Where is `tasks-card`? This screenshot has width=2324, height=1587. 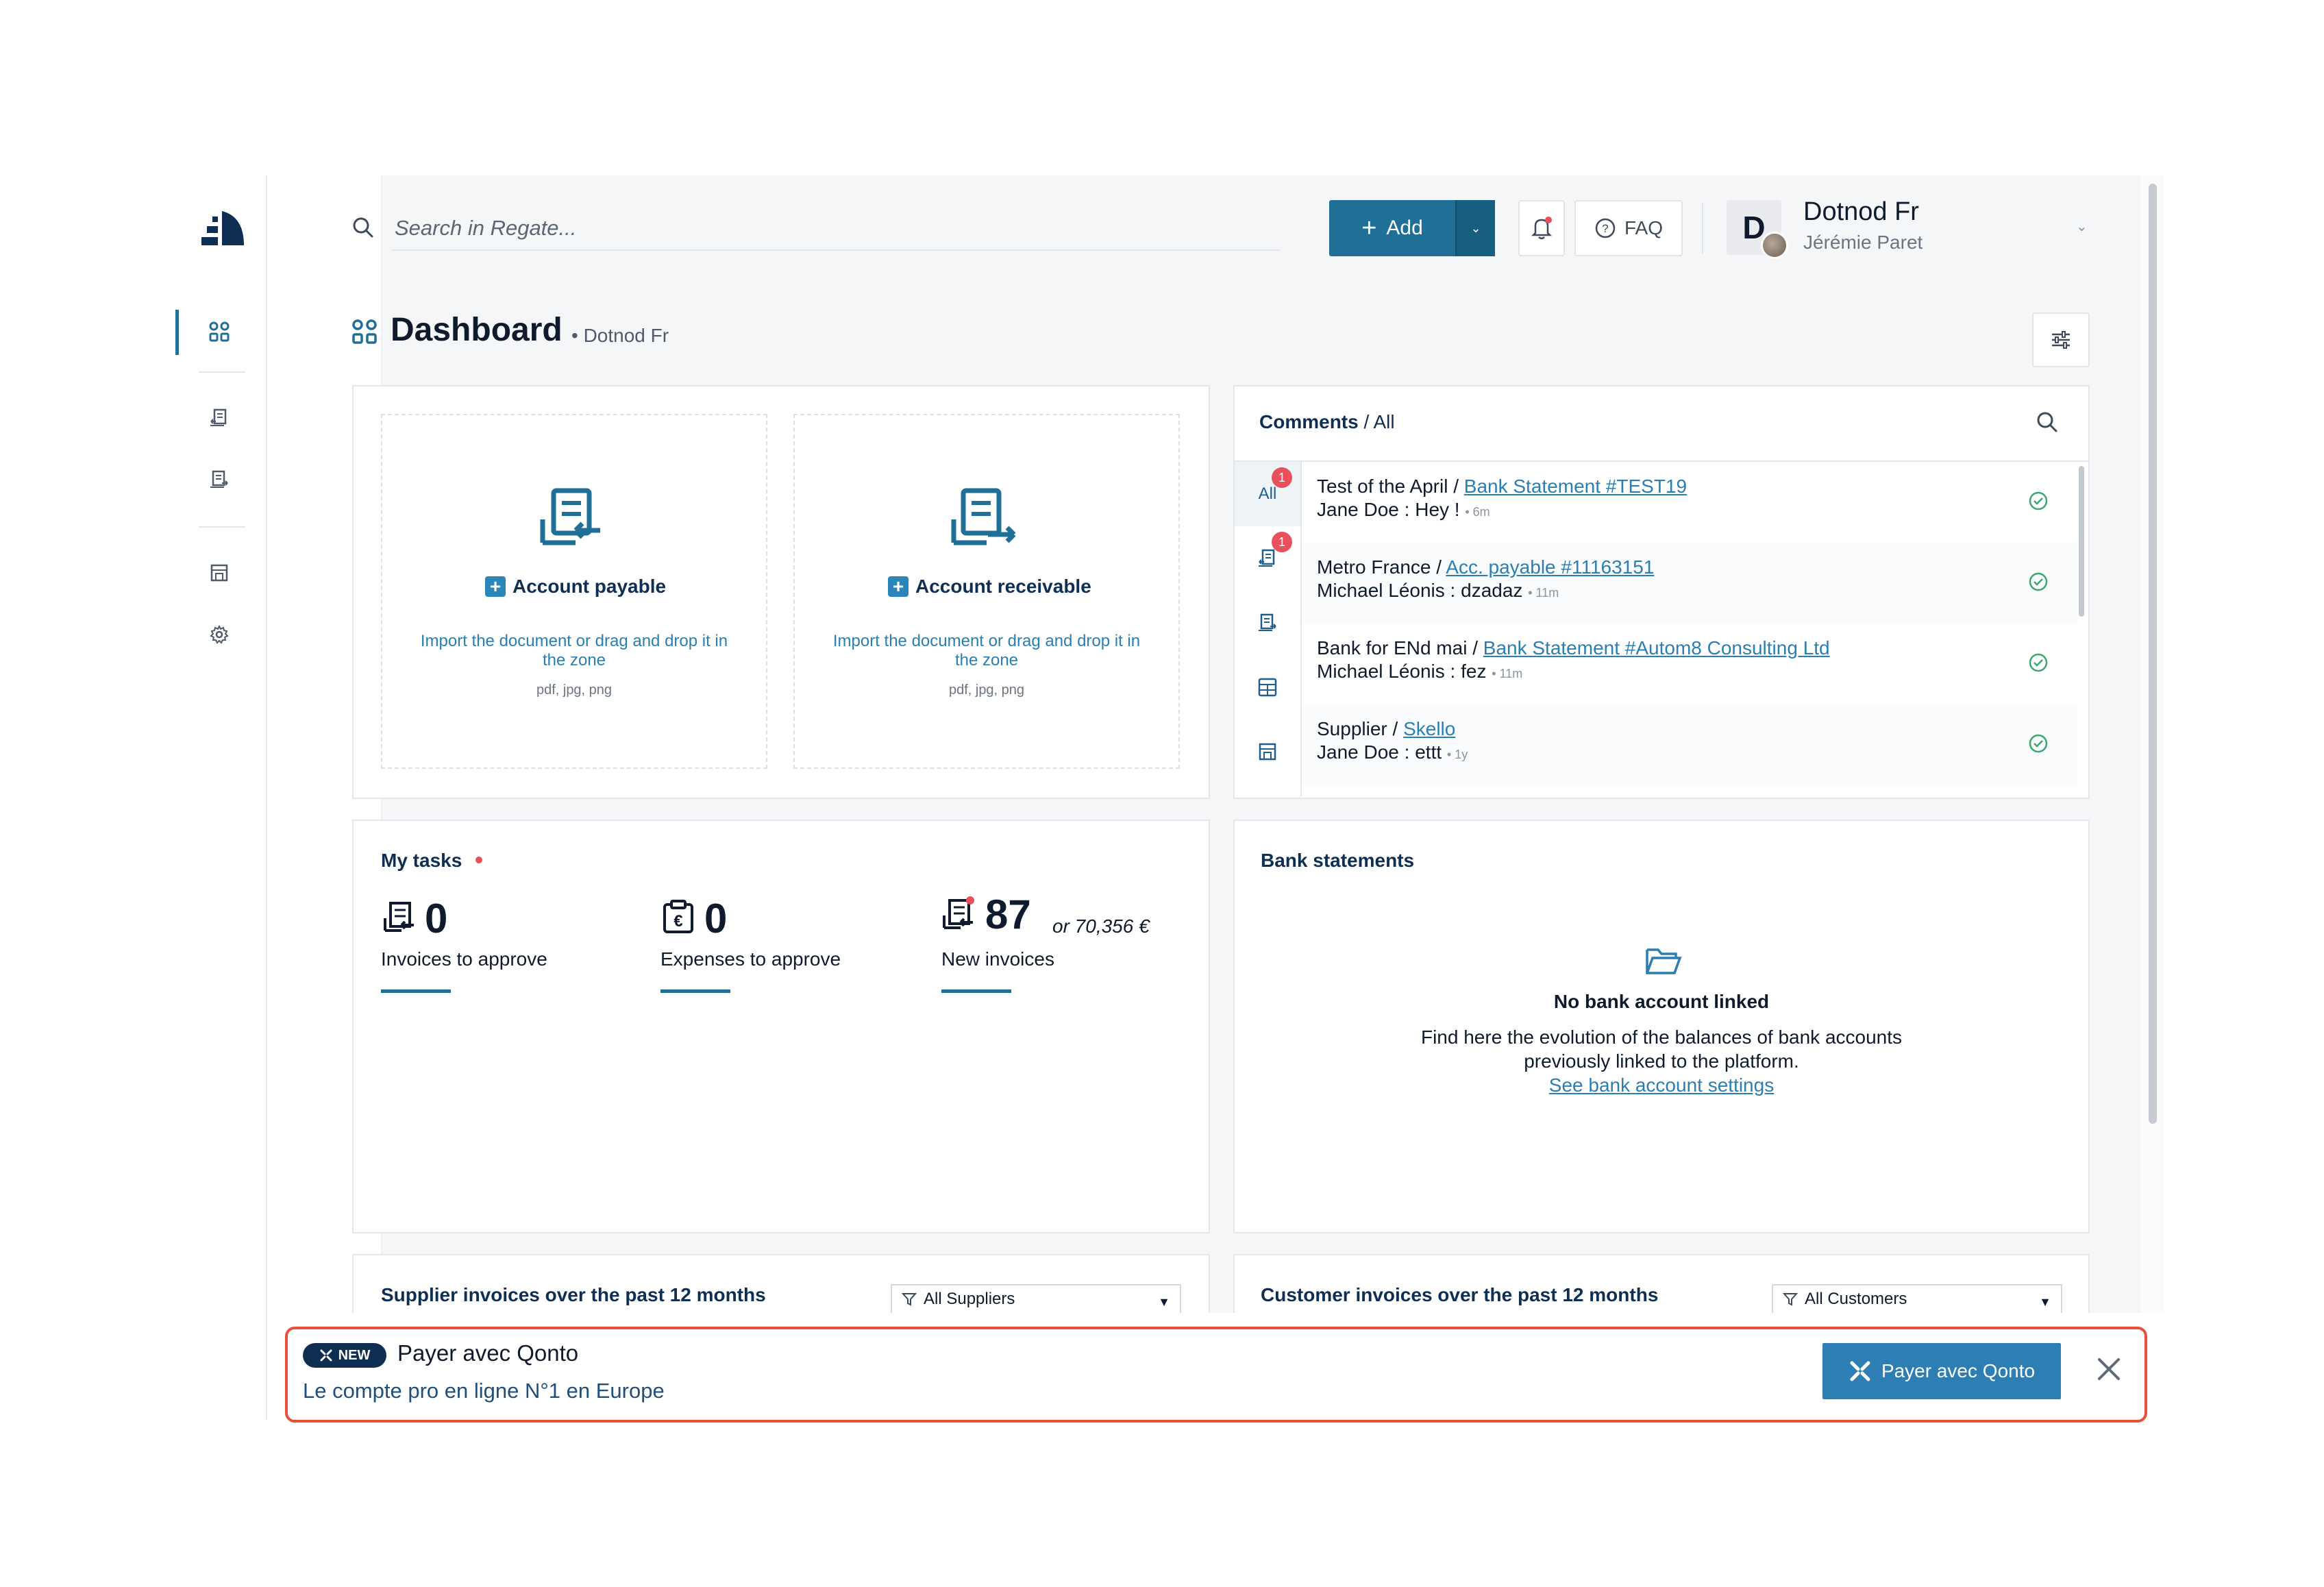
tasks-card is located at coordinates (781, 1026).